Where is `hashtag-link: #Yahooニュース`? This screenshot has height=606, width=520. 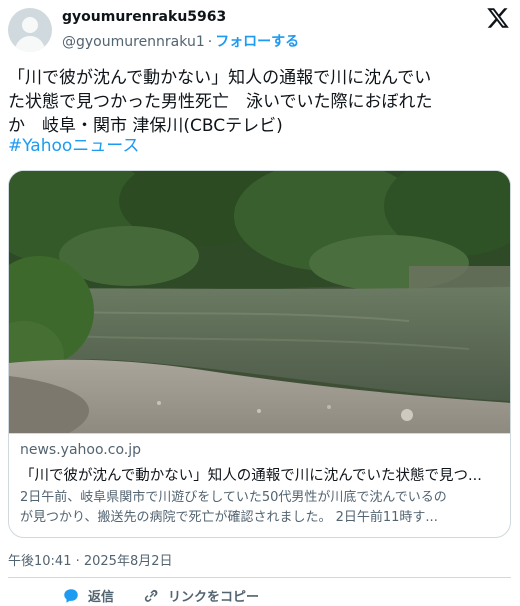 hashtag-link: #Yahooニュース is located at coordinates (73, 146).